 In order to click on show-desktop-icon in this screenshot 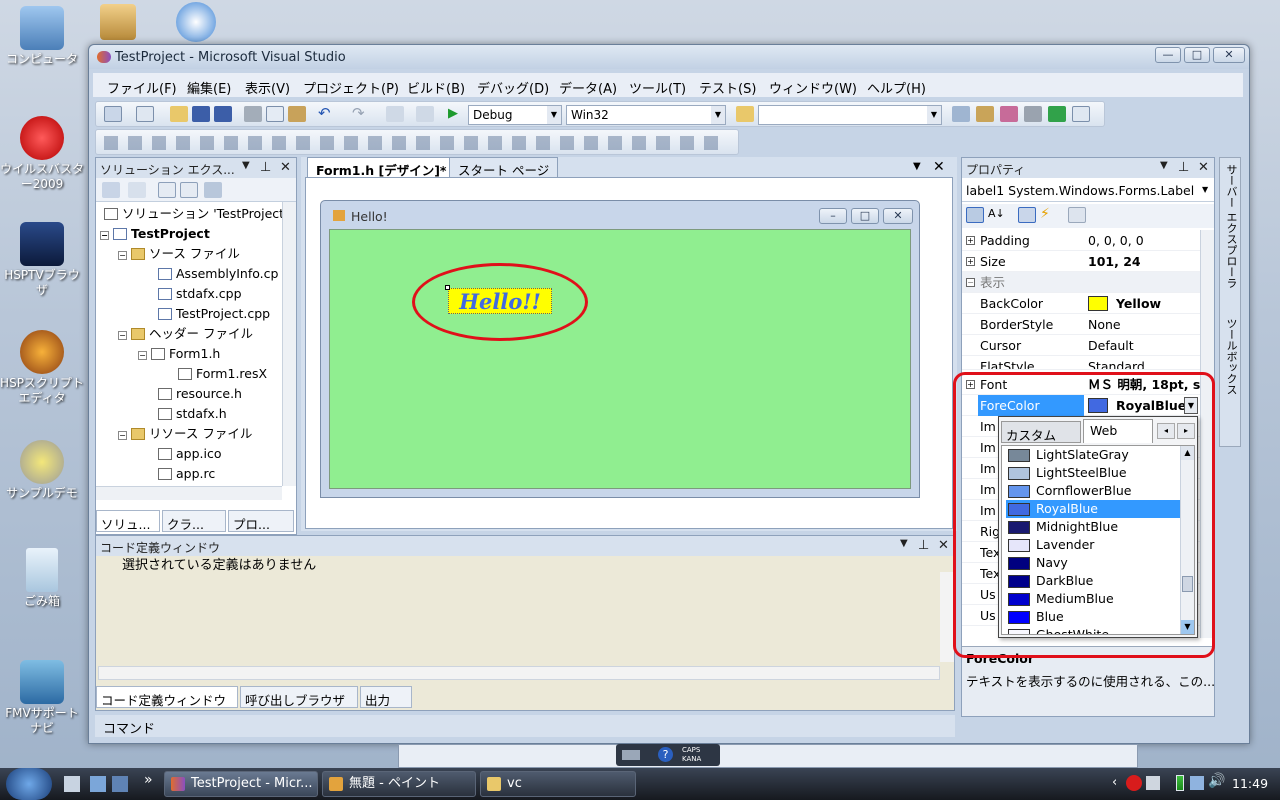, I will do `click(120, 784)`.